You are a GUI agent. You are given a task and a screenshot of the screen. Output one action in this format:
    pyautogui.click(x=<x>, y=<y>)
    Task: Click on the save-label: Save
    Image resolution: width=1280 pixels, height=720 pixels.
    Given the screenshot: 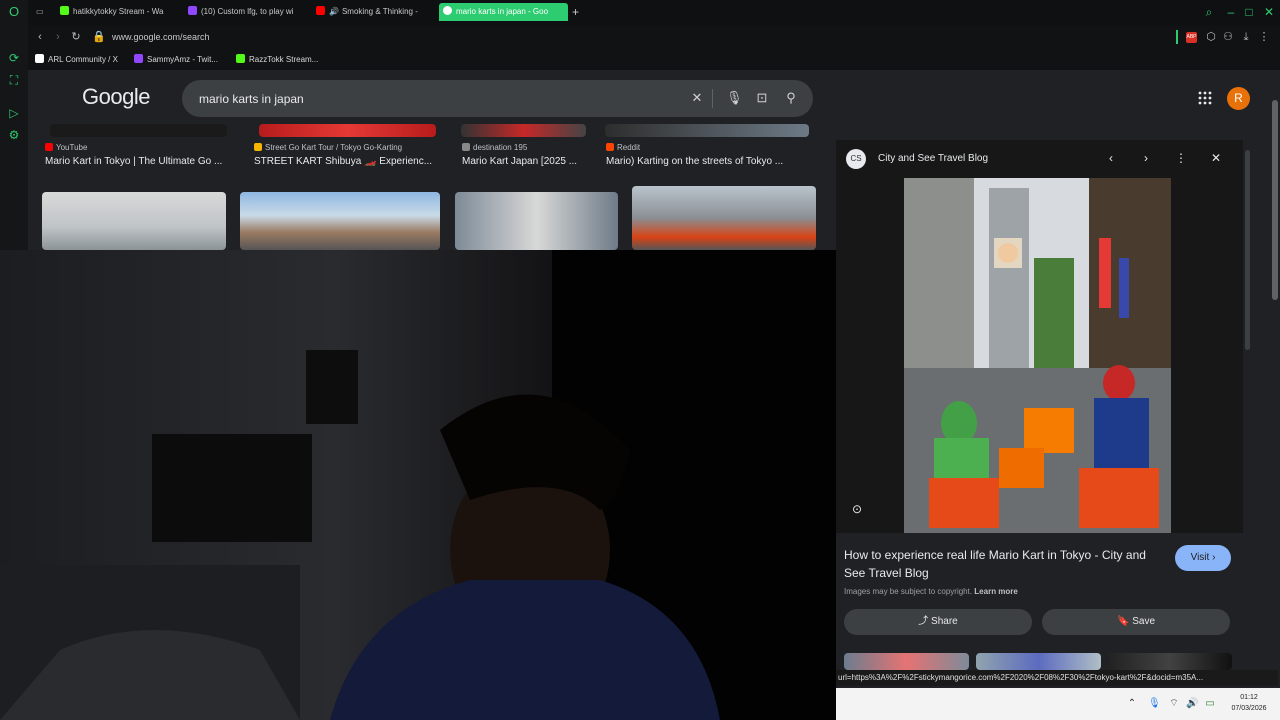 What is the action you would take?
    pyautogui.click(x=1144, y=621)
    